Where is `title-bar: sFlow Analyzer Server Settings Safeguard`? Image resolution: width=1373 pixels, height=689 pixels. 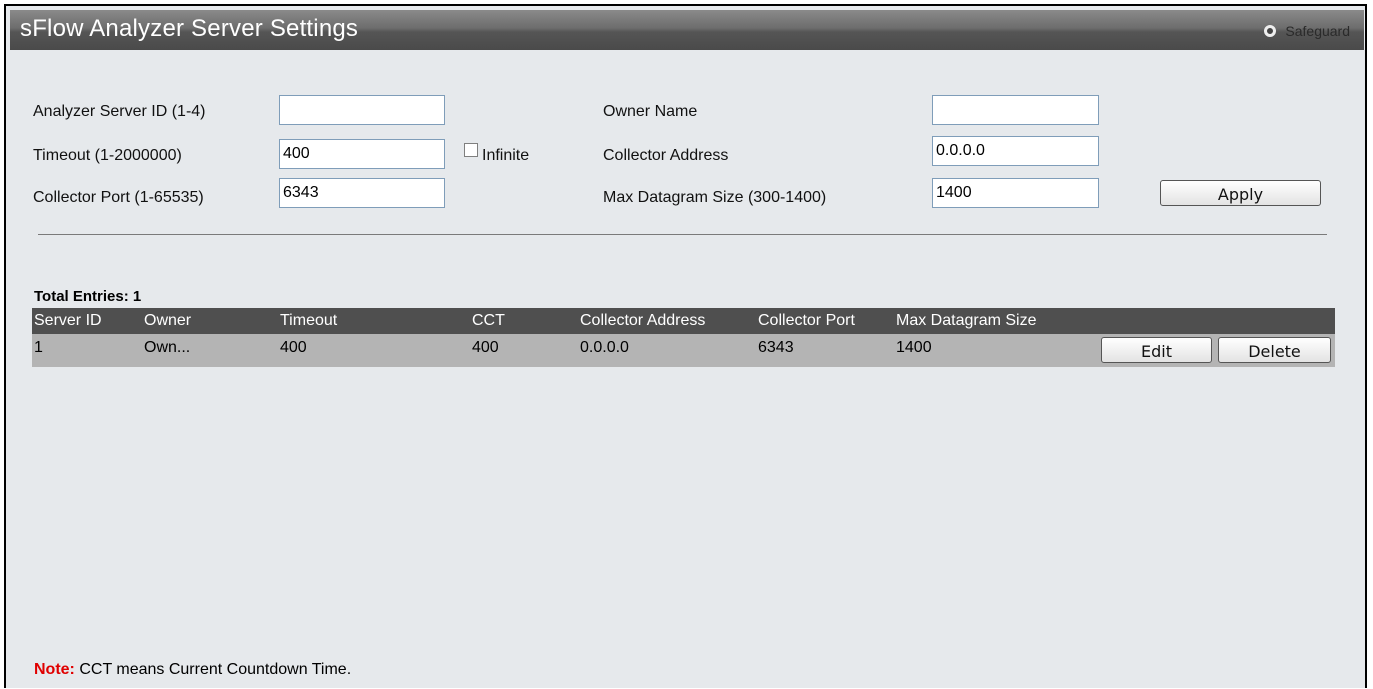
title-bar: sFlow Analyzer Server Settings Safeguard is located at coordinates (687, 30).